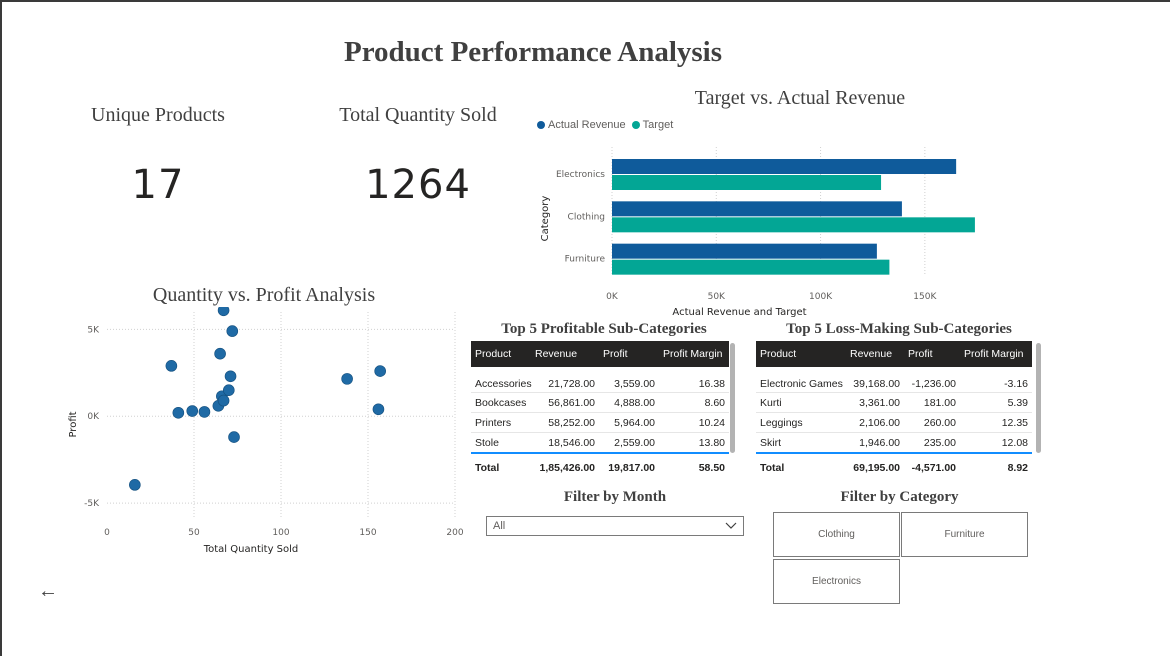 The image size is (1170, 656). I want to click on table-cell: 3,361.00, so click(875, 402).